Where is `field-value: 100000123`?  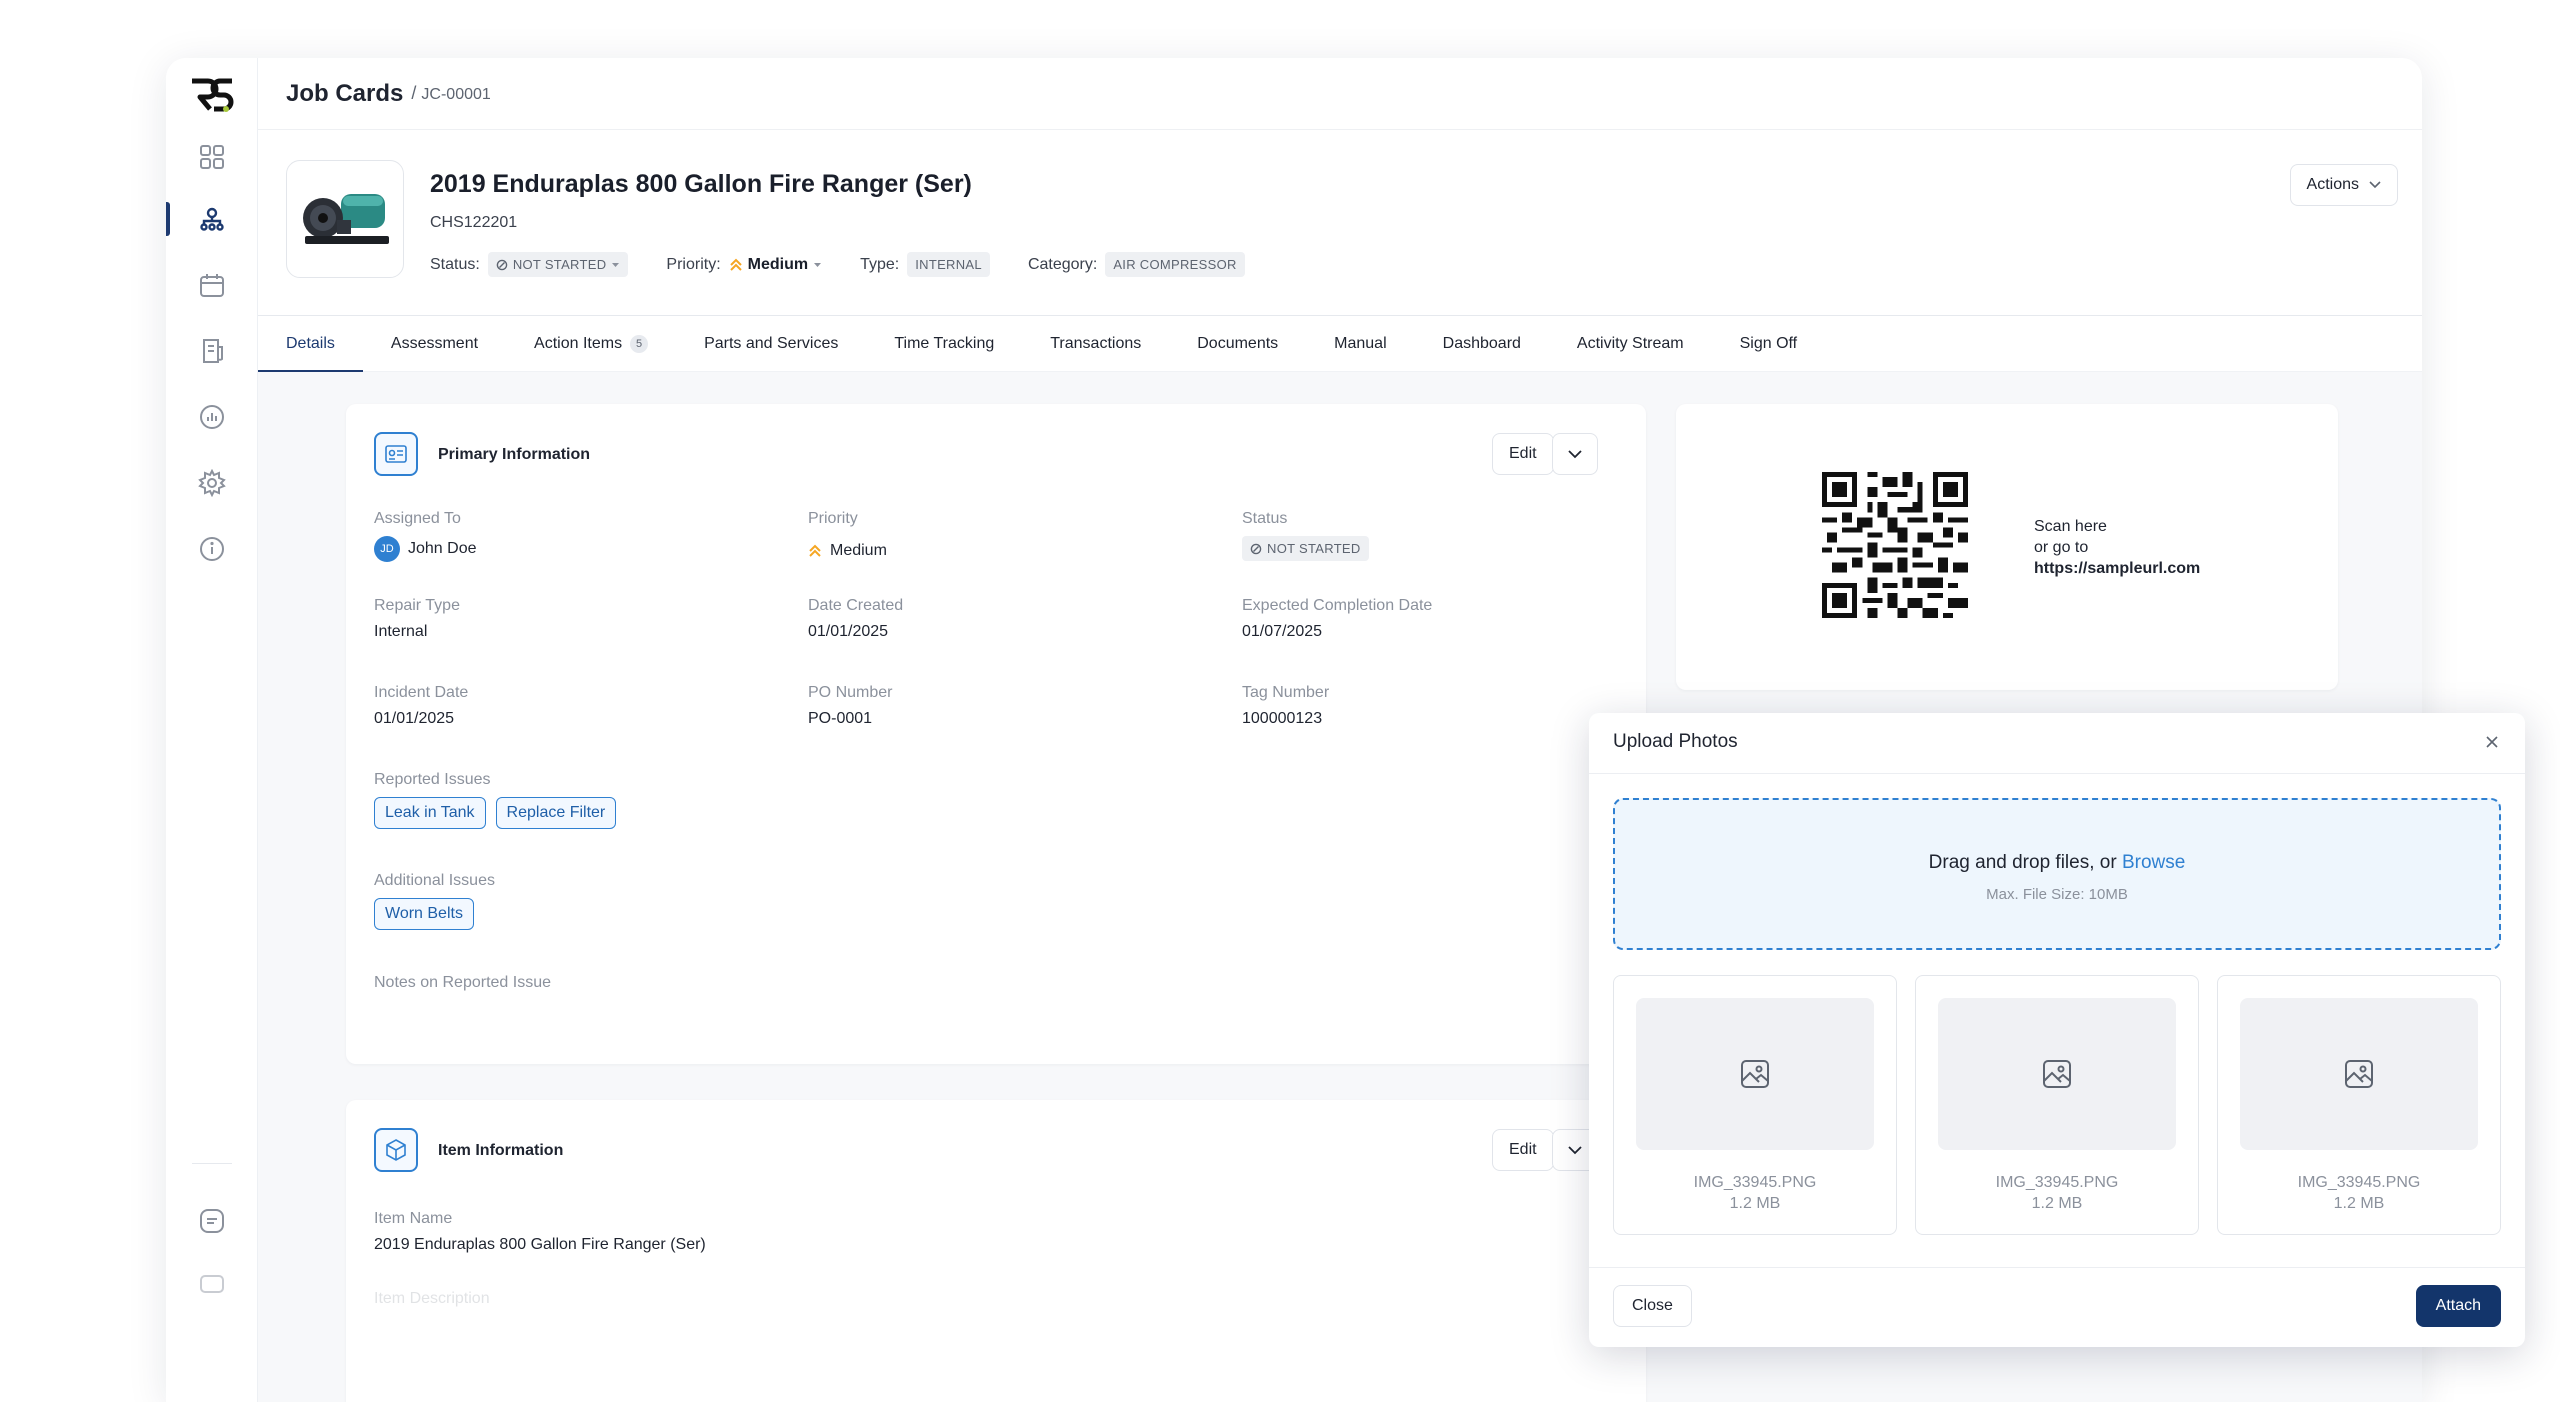 field-value: 100000123 is located at coordinates (1282, 718).